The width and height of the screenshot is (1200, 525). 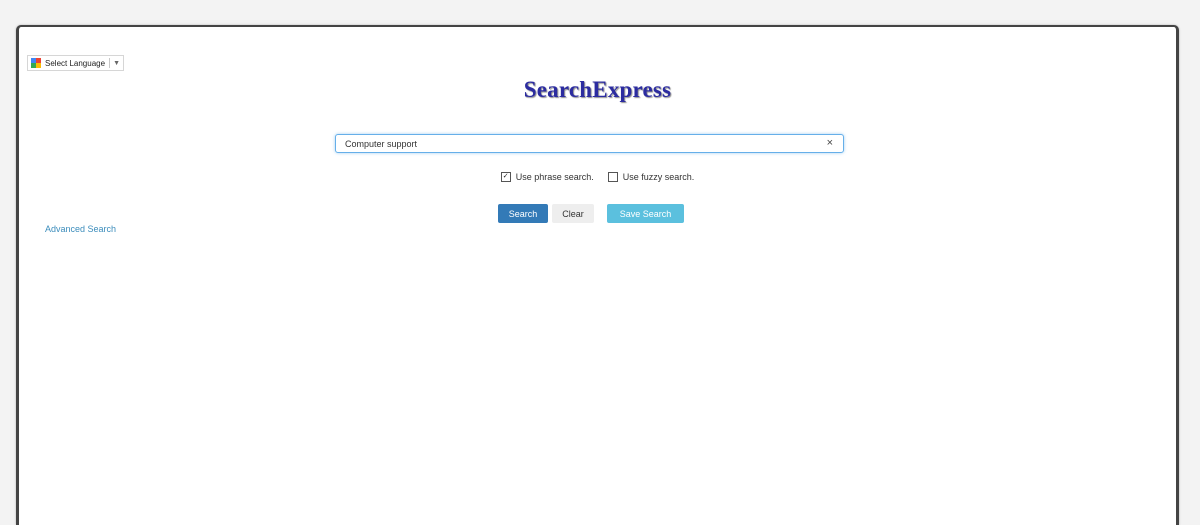 I want to click on phrase-search-label: Use phrase search., so click(x=554, y=177).